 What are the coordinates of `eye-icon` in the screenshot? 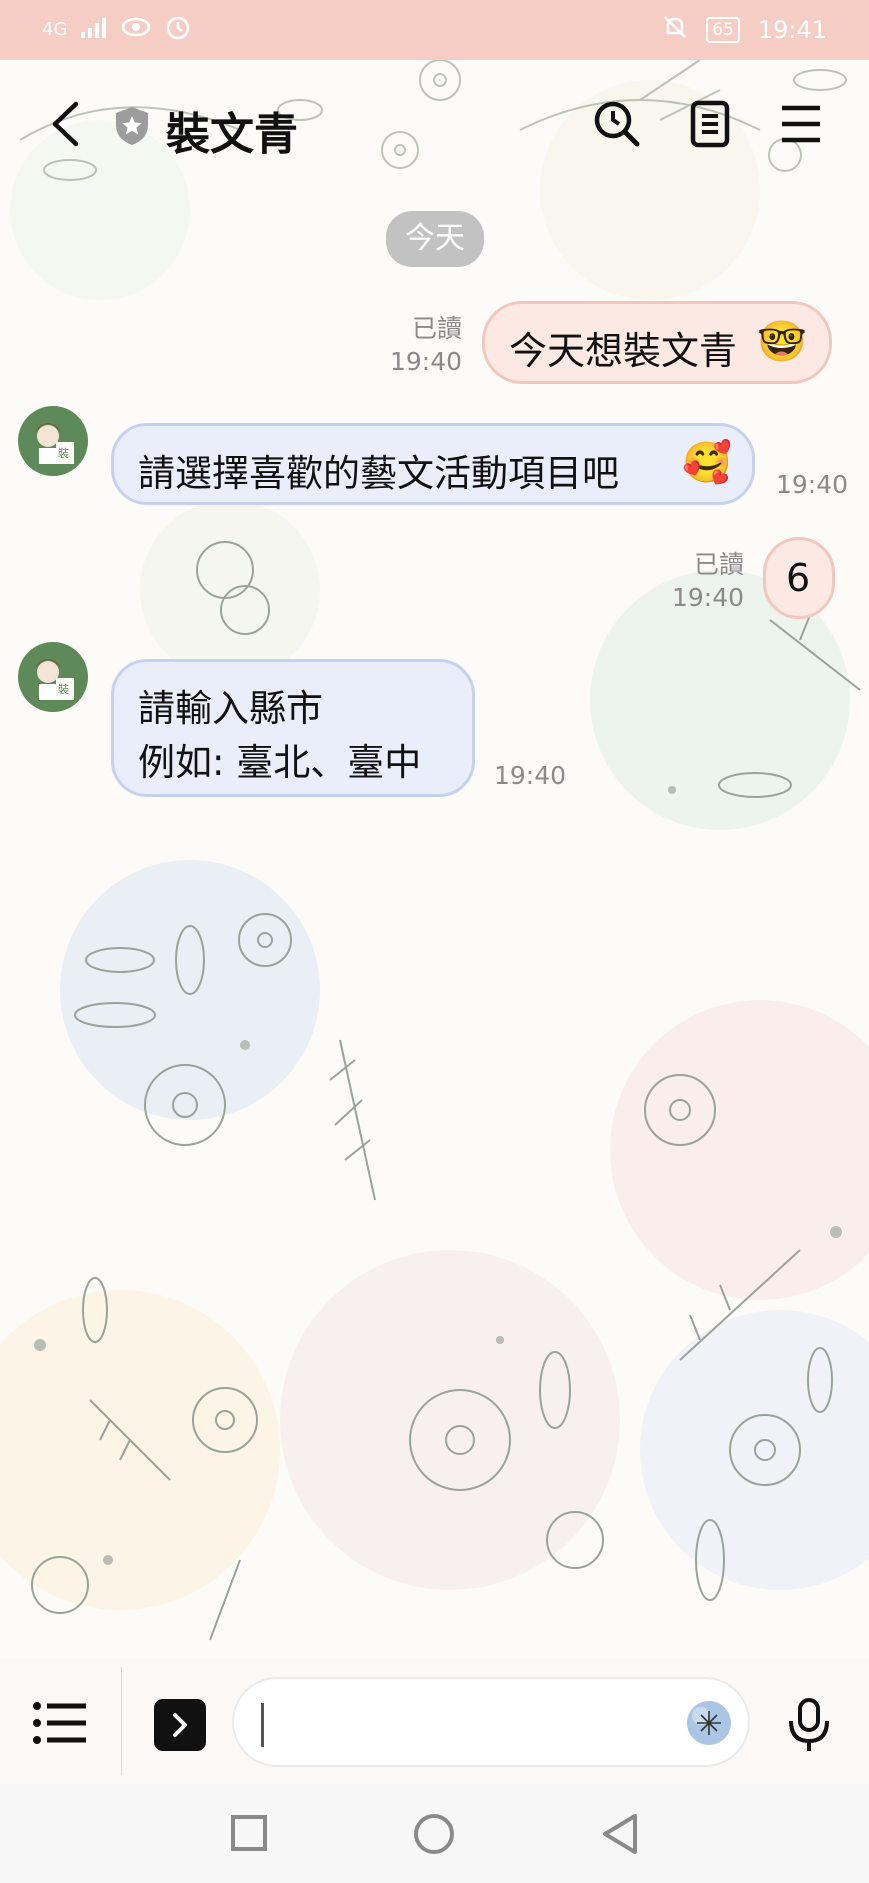 It's located at (136, 29).